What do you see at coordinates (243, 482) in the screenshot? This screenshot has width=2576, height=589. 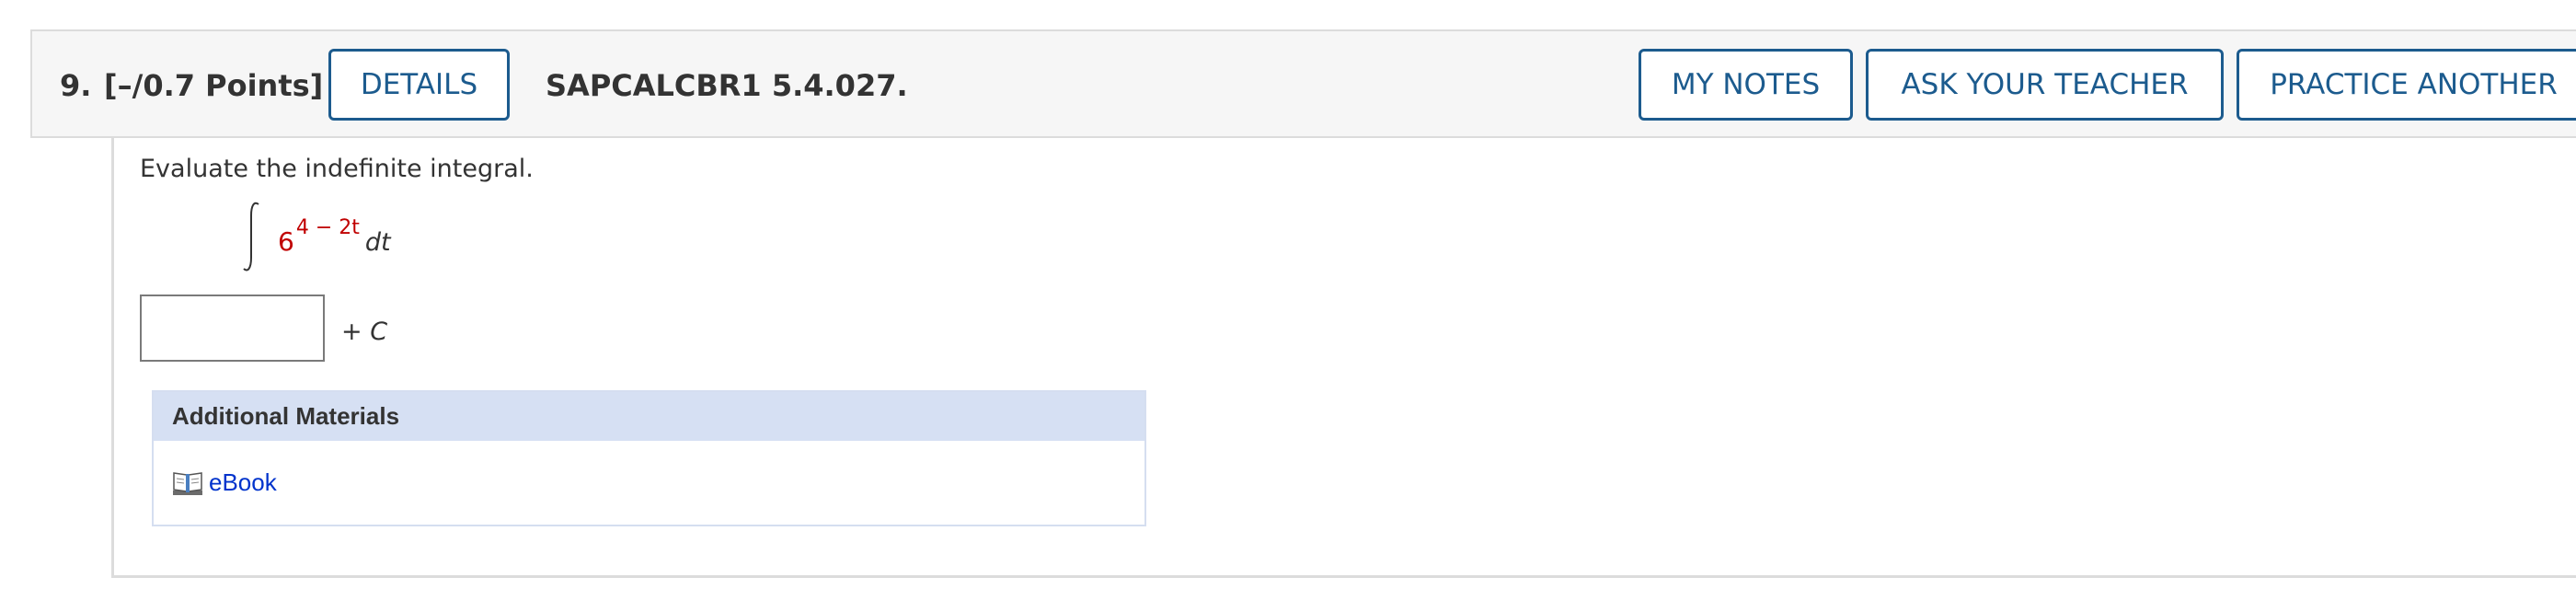 I see `ebook-label: eBook` at bounding box center [243, 482].